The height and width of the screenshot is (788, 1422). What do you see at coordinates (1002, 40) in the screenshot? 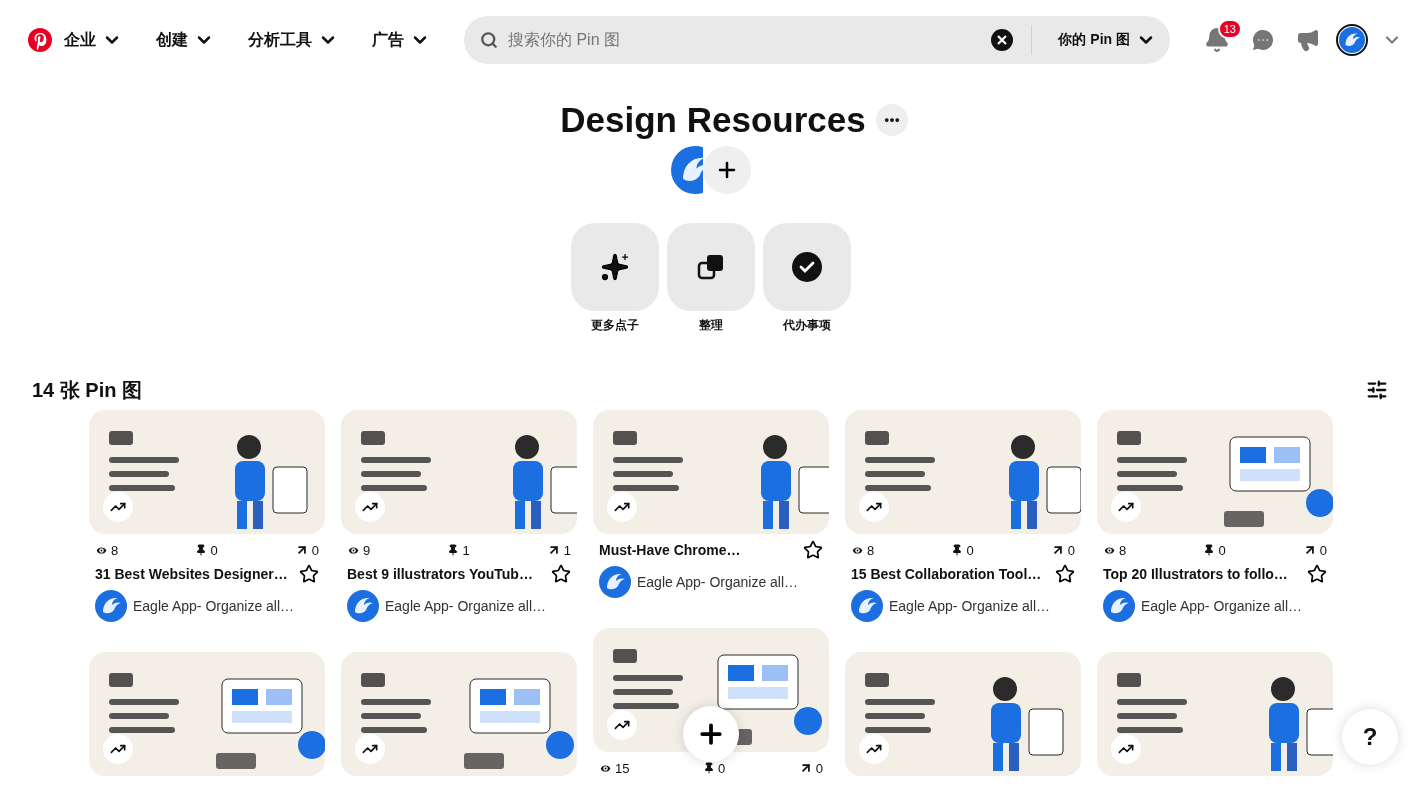
I see `clear-icon` at bounding box center [1002, 40].